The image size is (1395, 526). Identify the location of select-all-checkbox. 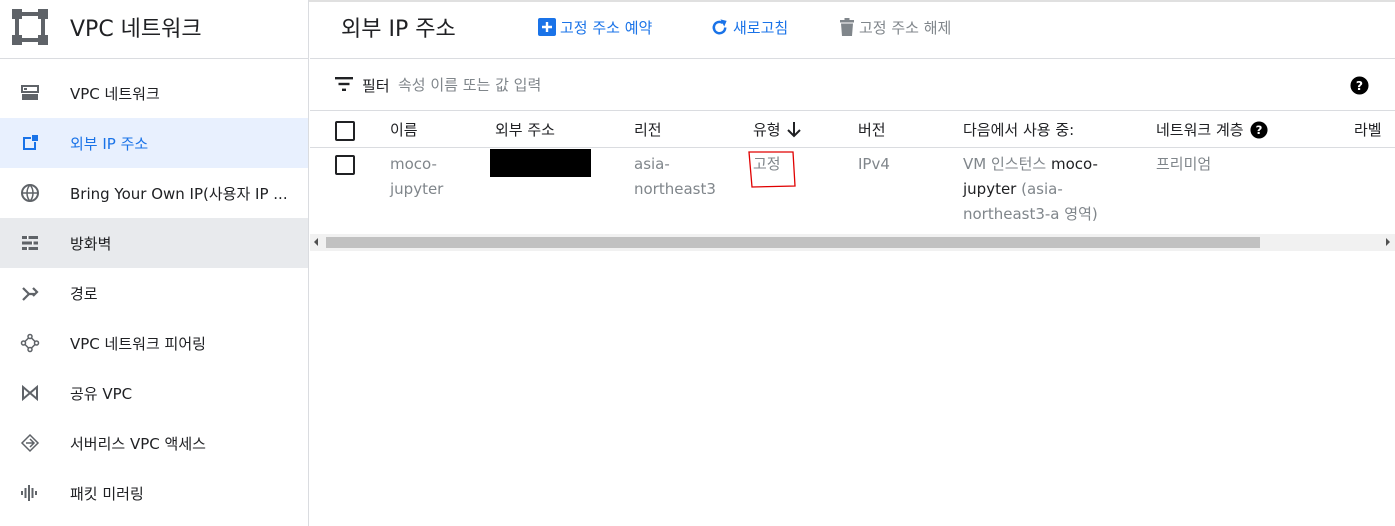
(345, 131).